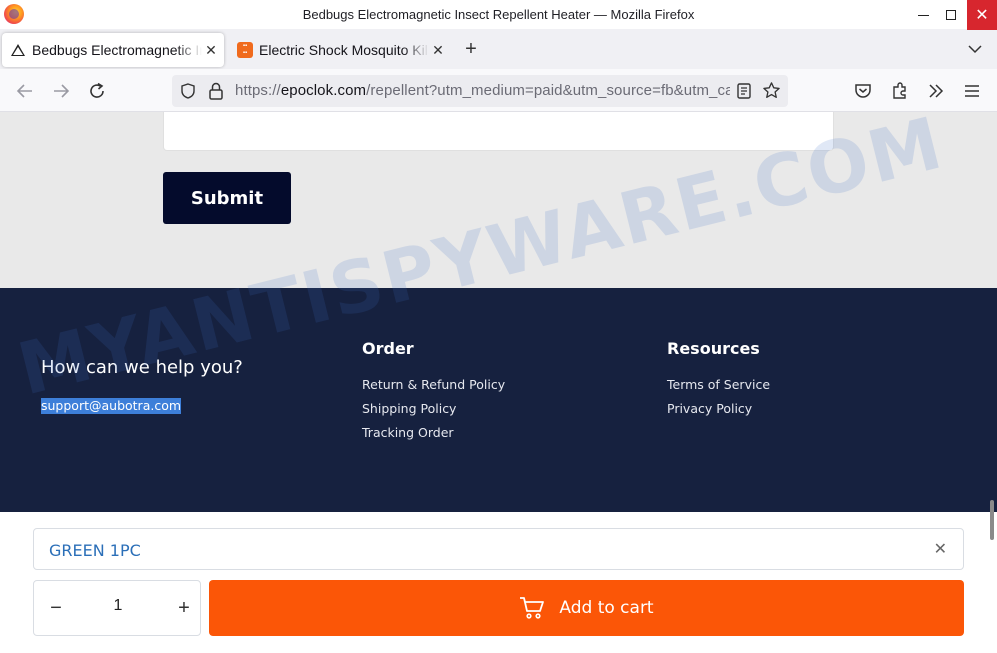 This screenshot has height=653, width=997. I want to click on bookmark-star-icon, so click(771, 90).